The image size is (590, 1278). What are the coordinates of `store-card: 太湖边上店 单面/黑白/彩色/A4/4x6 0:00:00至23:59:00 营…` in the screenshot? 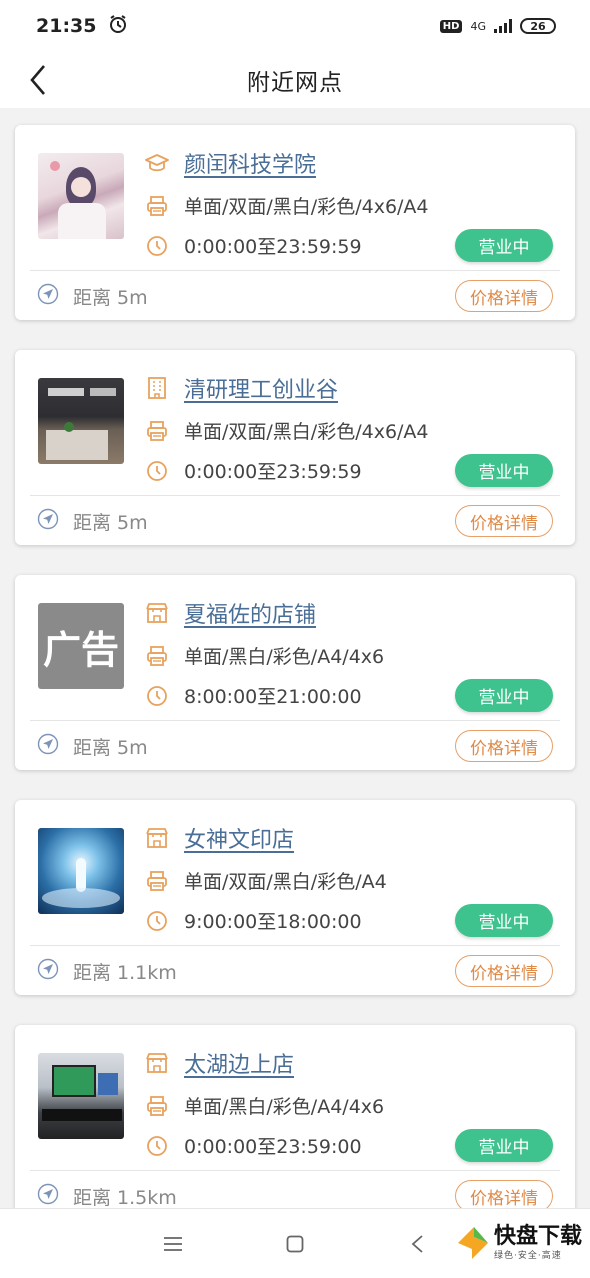 It's located at (295, 1116).